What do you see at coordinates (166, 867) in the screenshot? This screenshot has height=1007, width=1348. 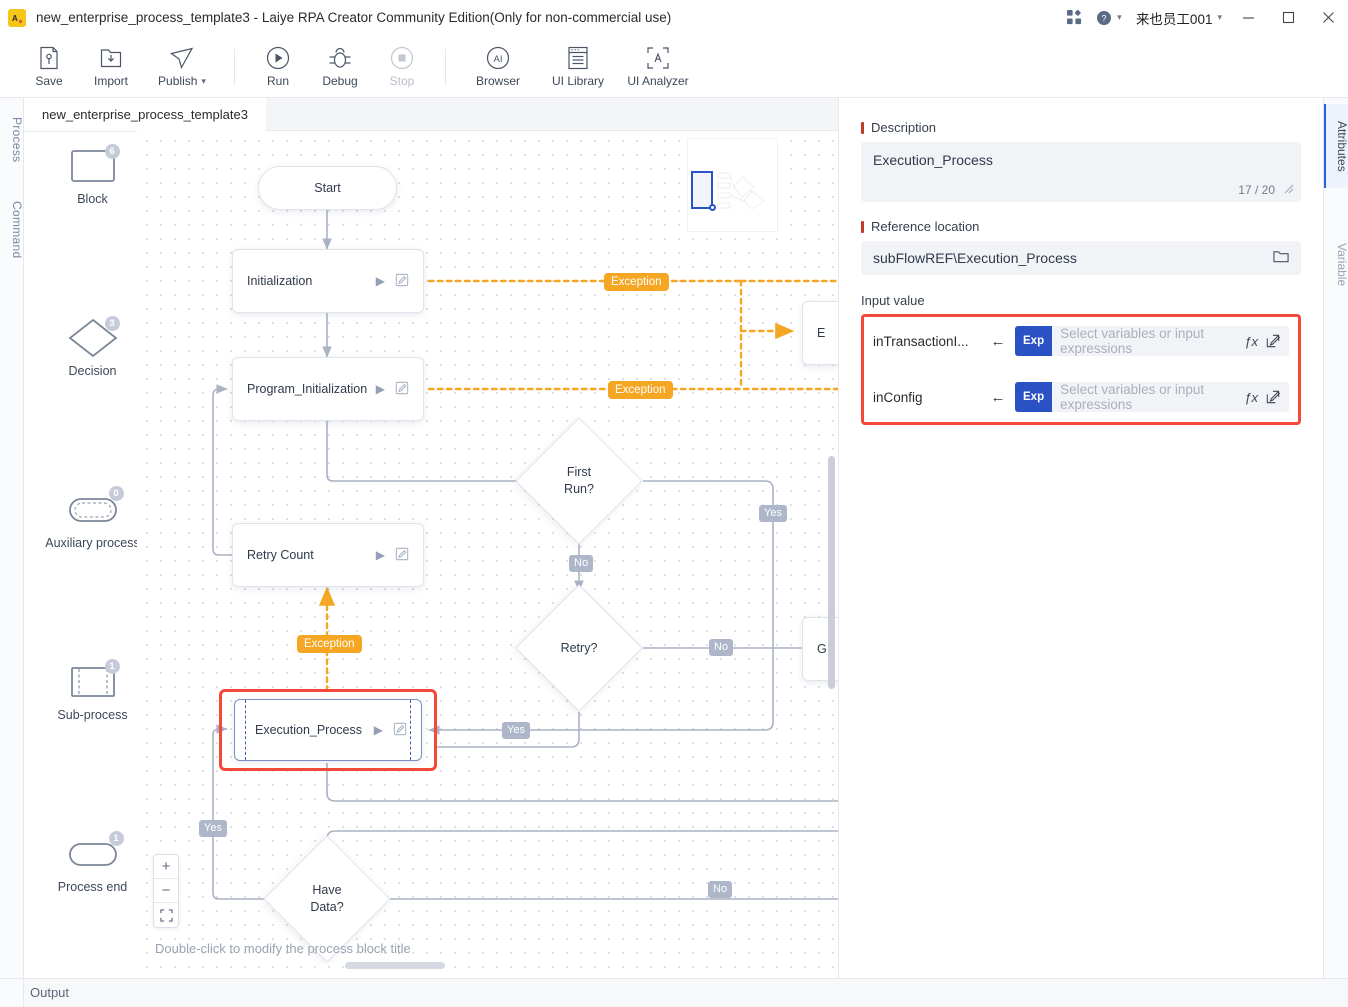 I see `zoom-in-button: +` at bounding box center [166, 867].